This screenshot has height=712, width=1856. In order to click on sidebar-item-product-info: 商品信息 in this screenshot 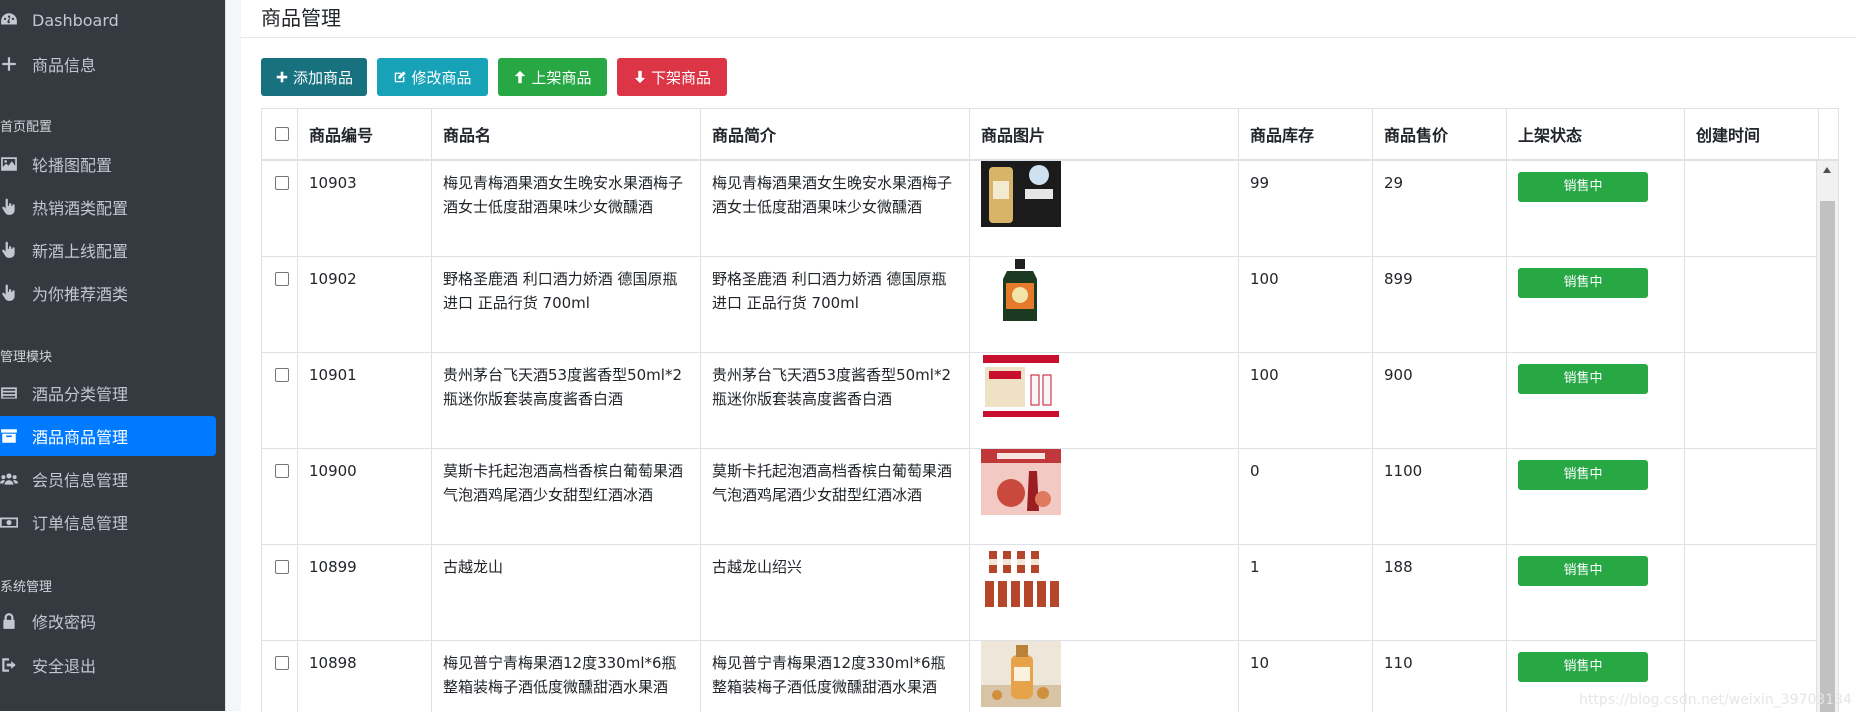, I will do `click(108, 64)`.